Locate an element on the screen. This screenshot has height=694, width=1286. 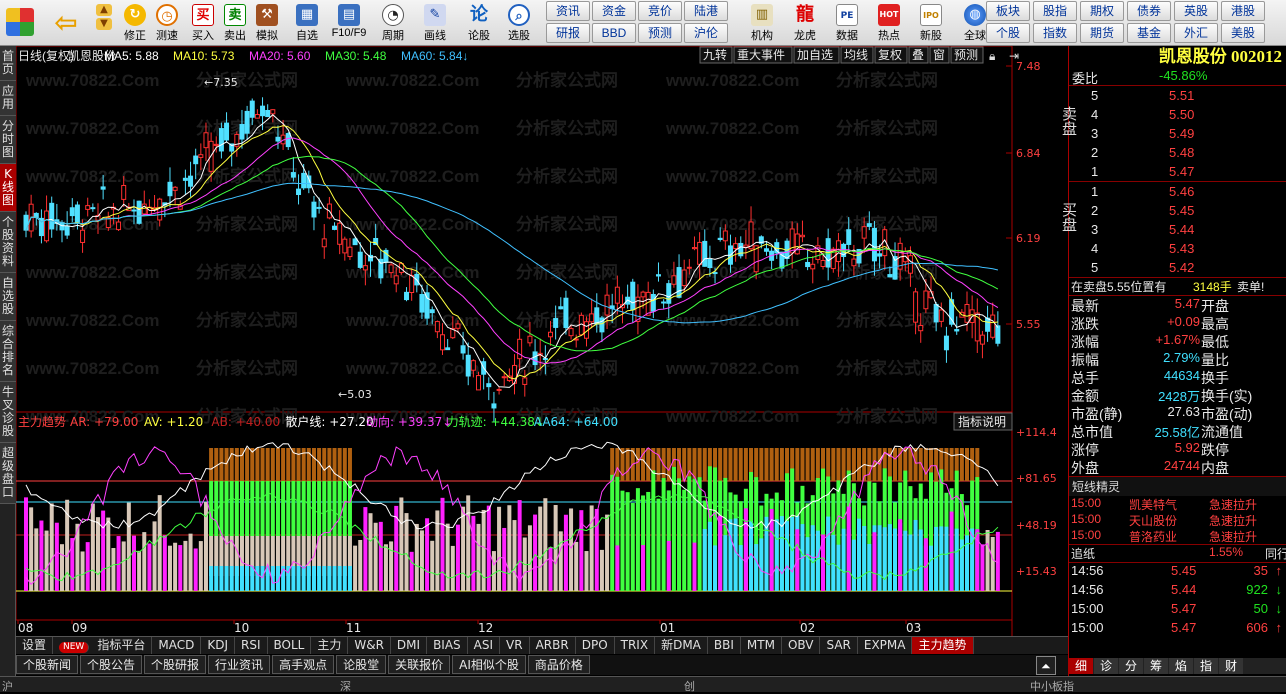
quick-button-r2-3: 沪伦 is located at coordinates (706, 33).